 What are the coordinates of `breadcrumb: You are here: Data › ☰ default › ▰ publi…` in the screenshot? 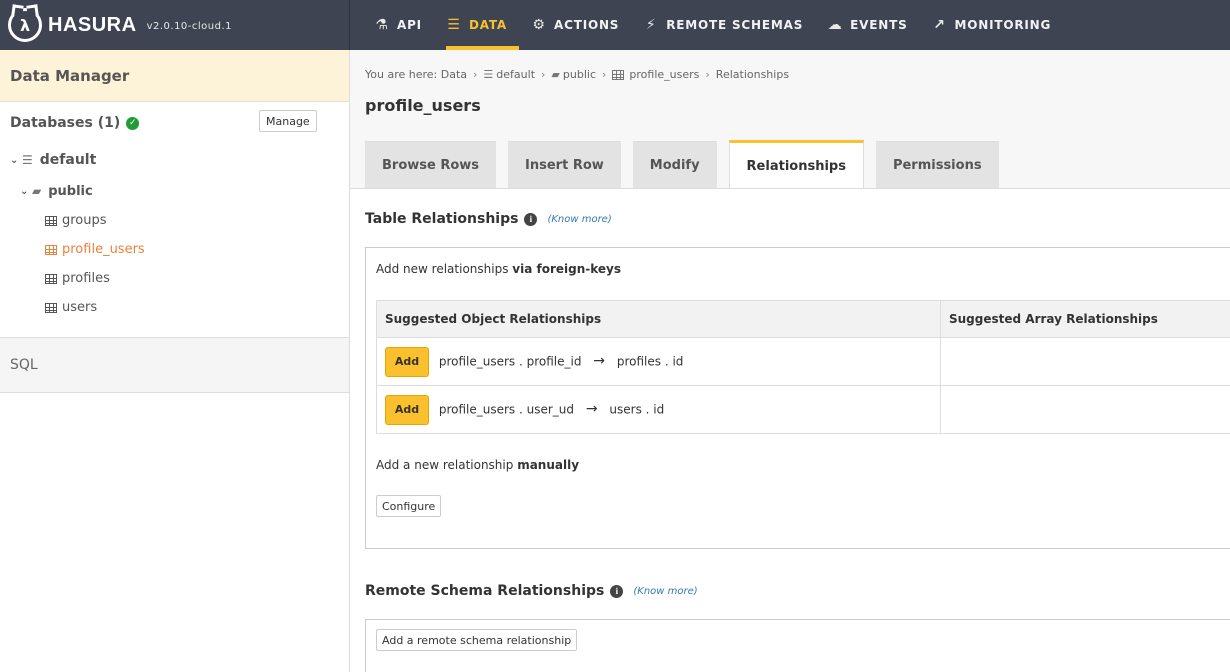 It's located at (577, 74).